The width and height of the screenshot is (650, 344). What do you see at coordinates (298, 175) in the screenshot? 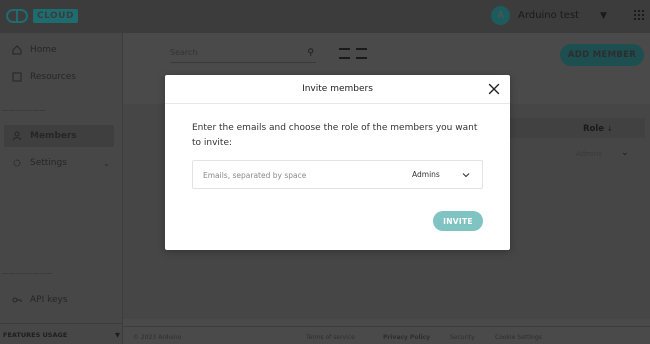
I see `email-field` at bounding box center [298, 175].